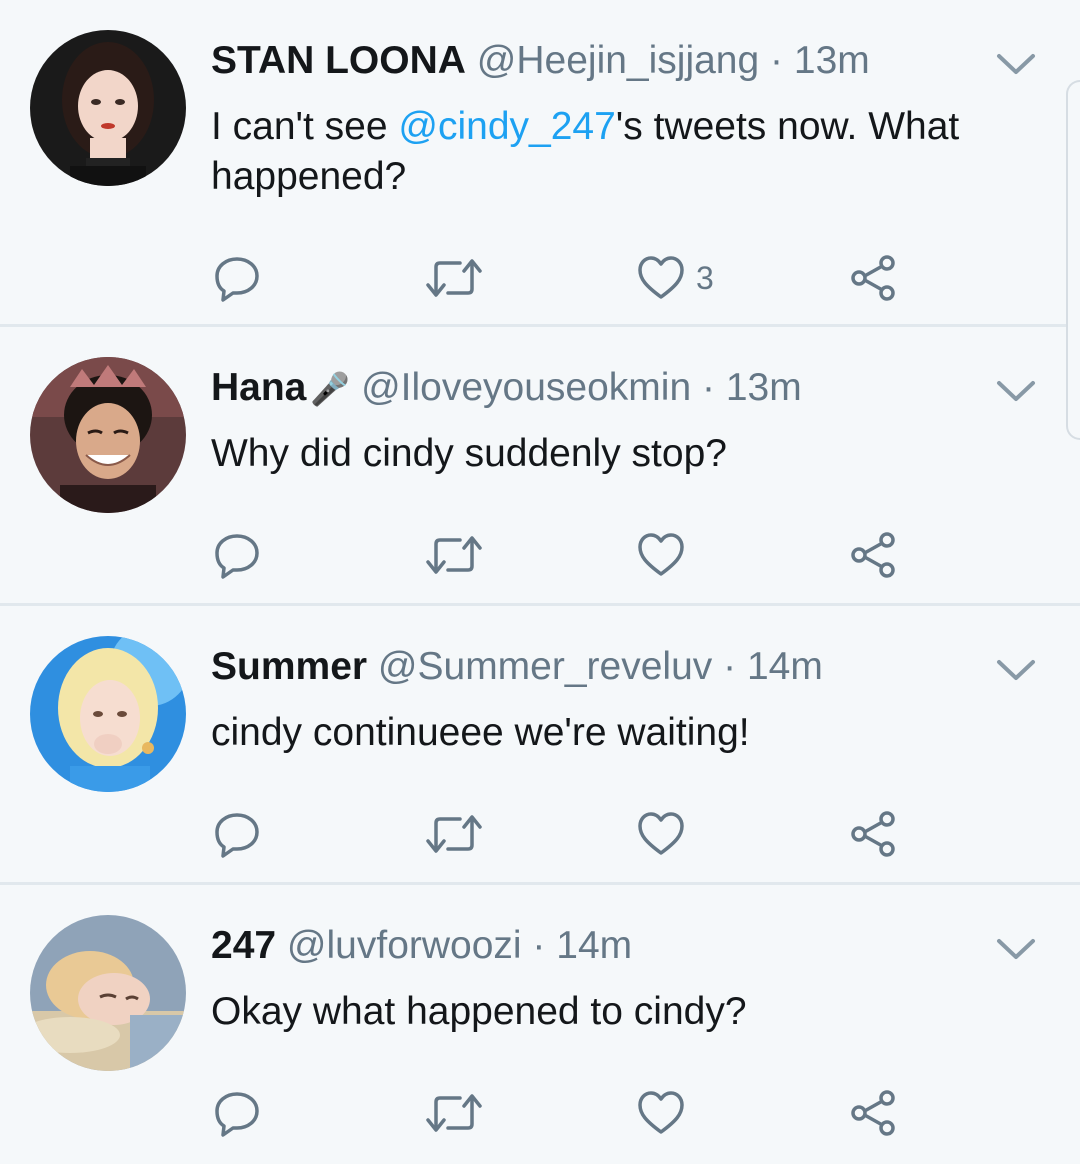  I want to click on handle: @luvforwoozi, so click(404, 945).